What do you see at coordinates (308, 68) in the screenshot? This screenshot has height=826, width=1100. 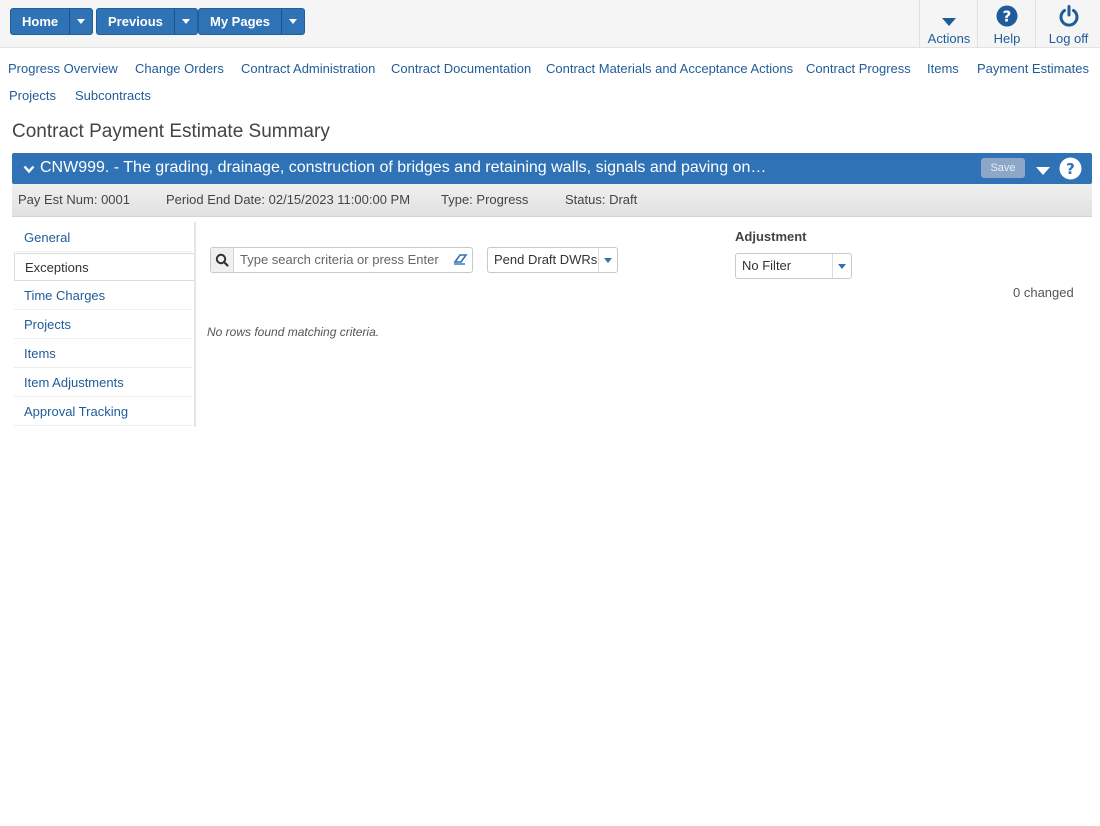 I see `link-contract-administration: Contract Administration` at bounding box center [308, 68].